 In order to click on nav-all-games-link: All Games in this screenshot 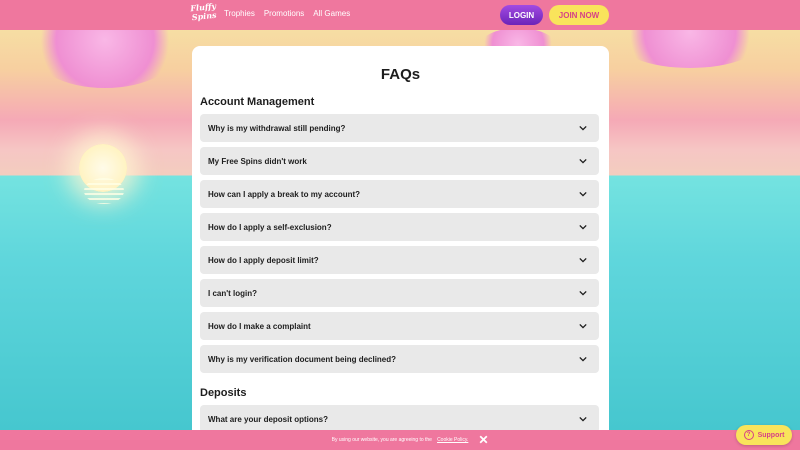, I will do `click(331, 13)`.